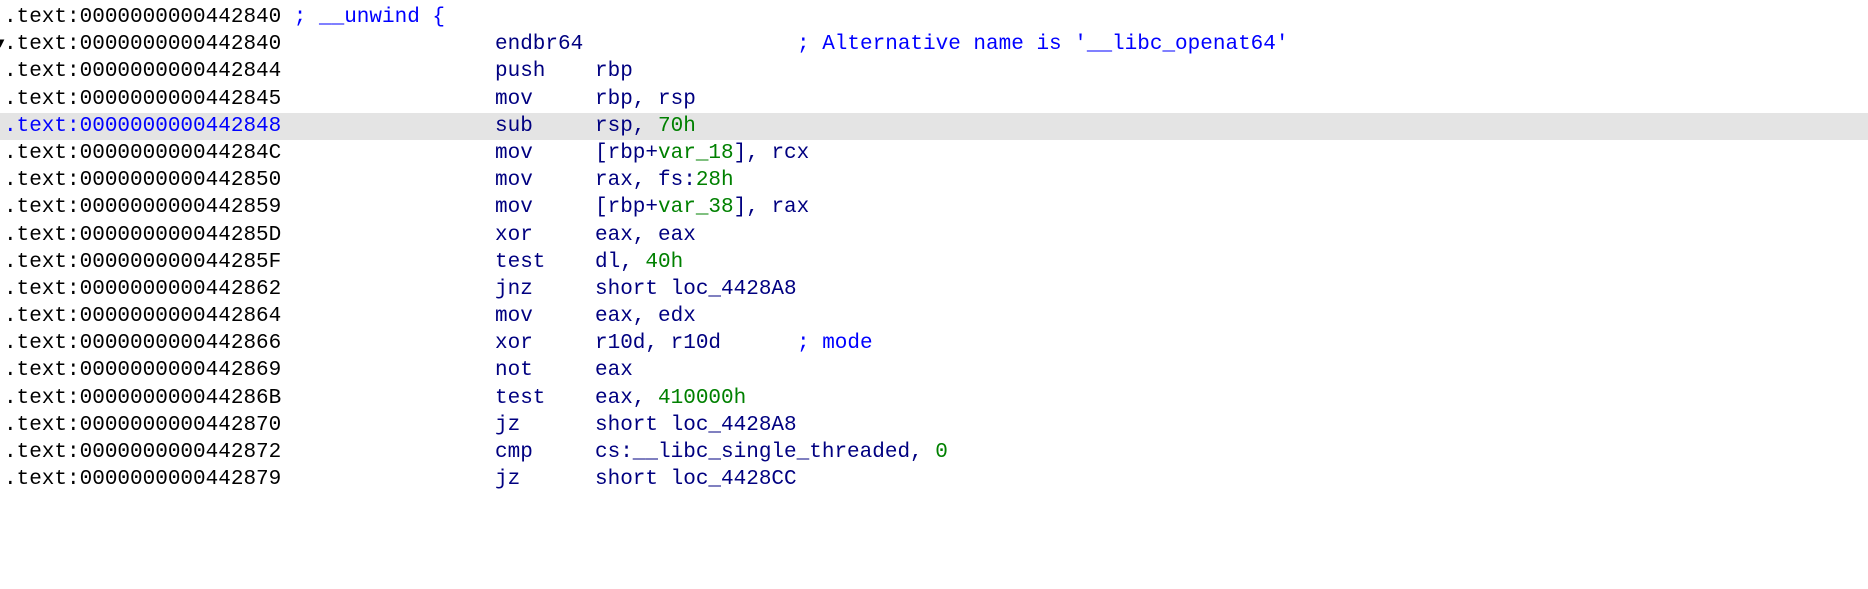  What do you see at coordinates (934, 71) in the screenshot?
I see `listing-row: .text:0000000000442844 push rbp` at bounding box center [934, 71].